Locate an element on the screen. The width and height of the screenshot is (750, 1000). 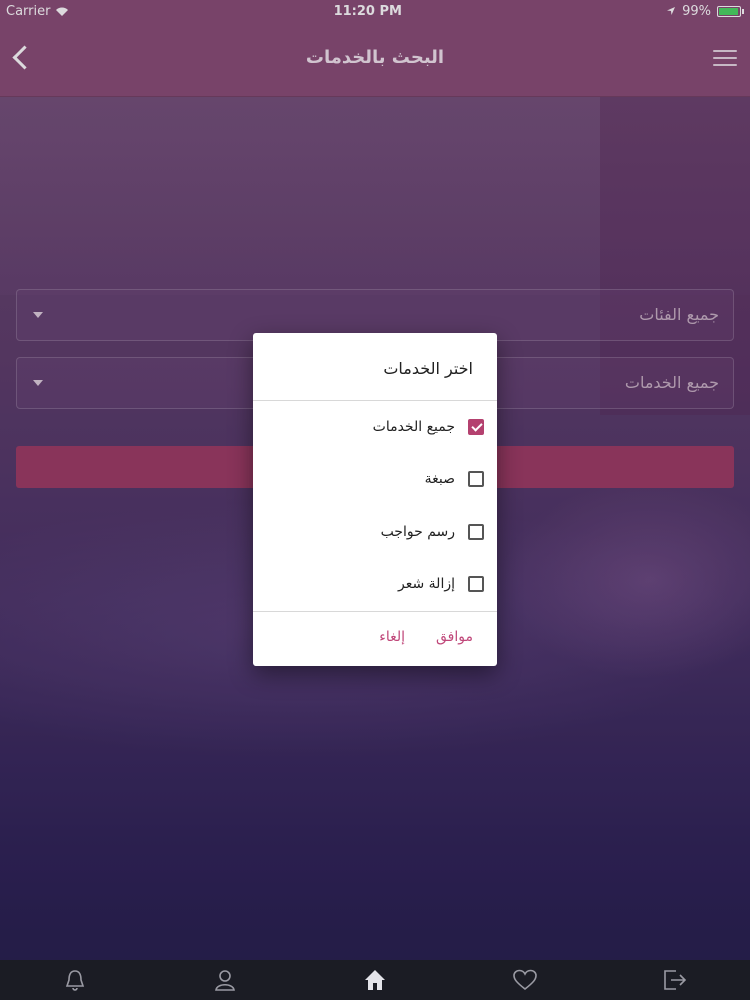
option-label: رسم حواجب is located at coordinates (417, 532).